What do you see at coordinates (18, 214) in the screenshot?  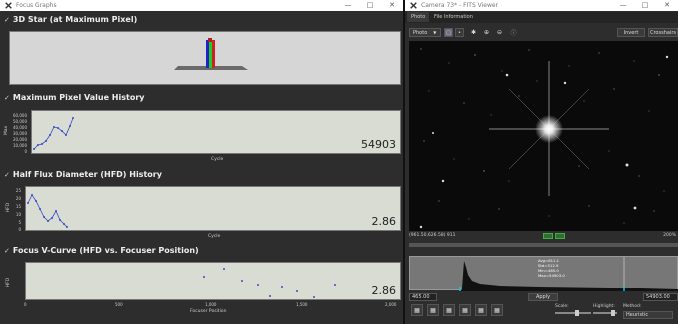 I see `y-tick: 10` at bounding box center [18, 214].